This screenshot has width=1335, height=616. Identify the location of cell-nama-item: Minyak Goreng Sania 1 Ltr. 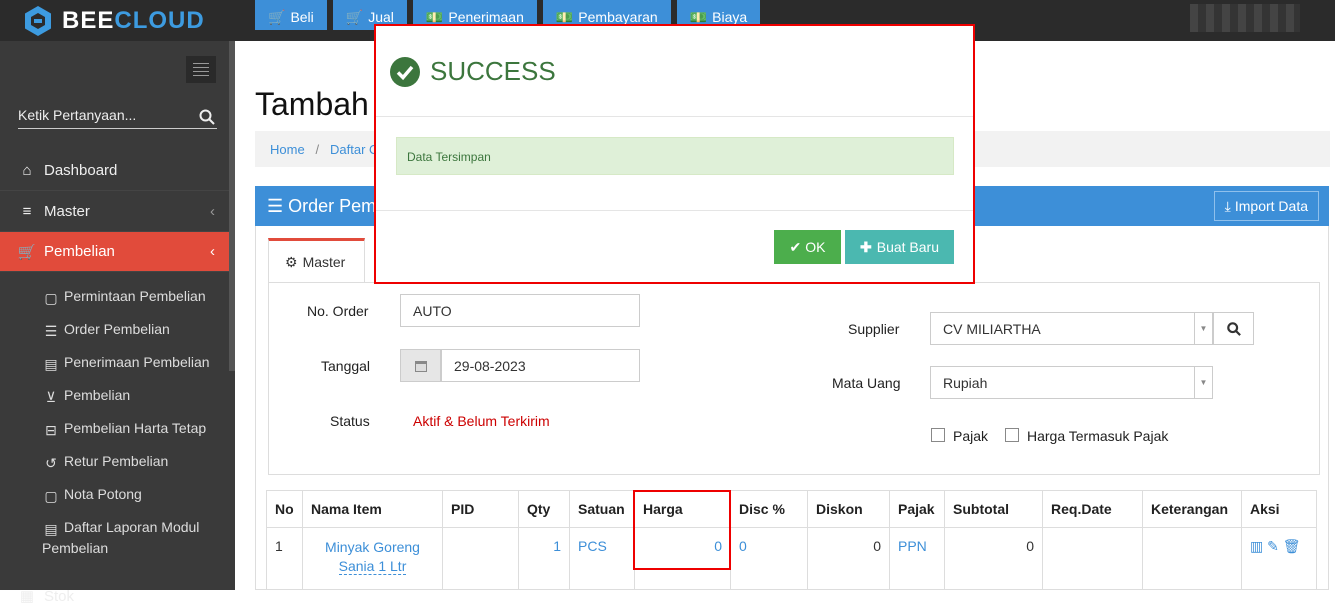
(372, 558).